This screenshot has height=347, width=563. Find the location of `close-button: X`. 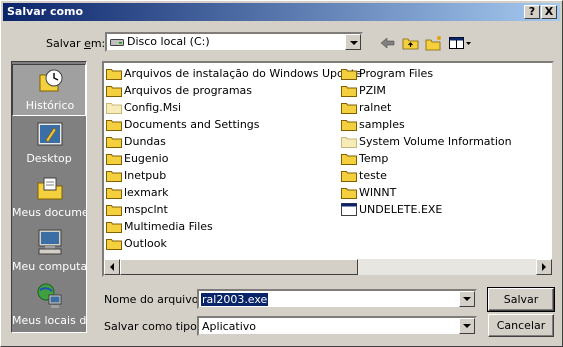

close-button: X is located at coordinates (549, 12).